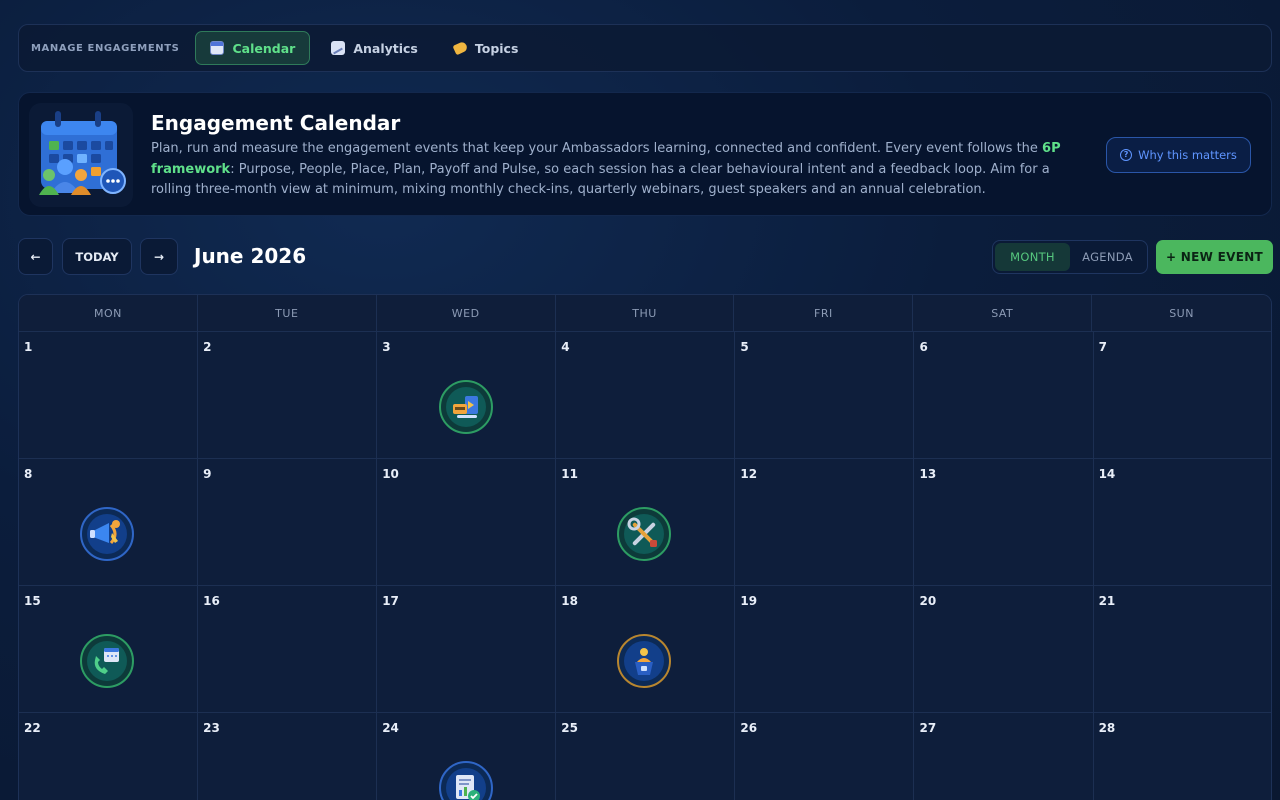 Image resolution: width=1280 pixels, height=800 pixels. Describe the element at coordinates (928, 474) in the screenshot. I see `day-number: 13` at that location.